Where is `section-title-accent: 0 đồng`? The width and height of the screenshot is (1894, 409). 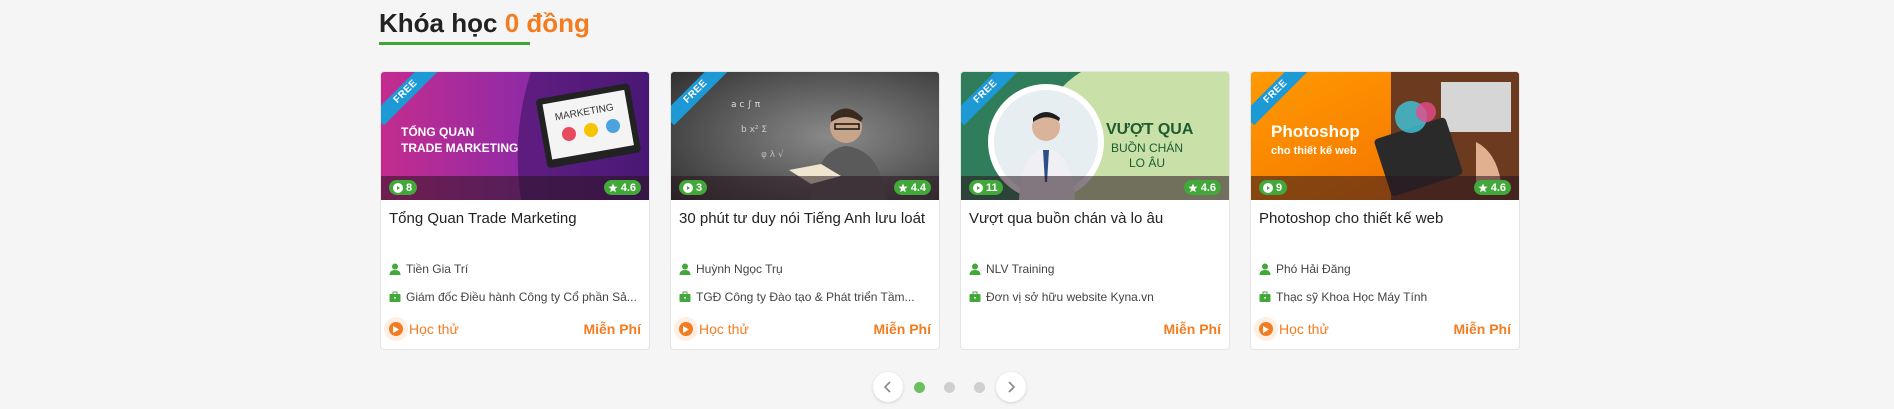 section-title-accent: 0 đồng is located at coordinates (547, 23).